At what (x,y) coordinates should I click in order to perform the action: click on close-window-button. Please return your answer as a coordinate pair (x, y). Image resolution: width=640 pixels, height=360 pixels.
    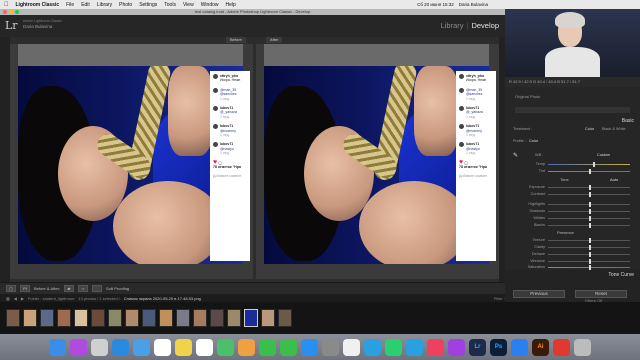
    Looking at the image, I should click on (5, 12).